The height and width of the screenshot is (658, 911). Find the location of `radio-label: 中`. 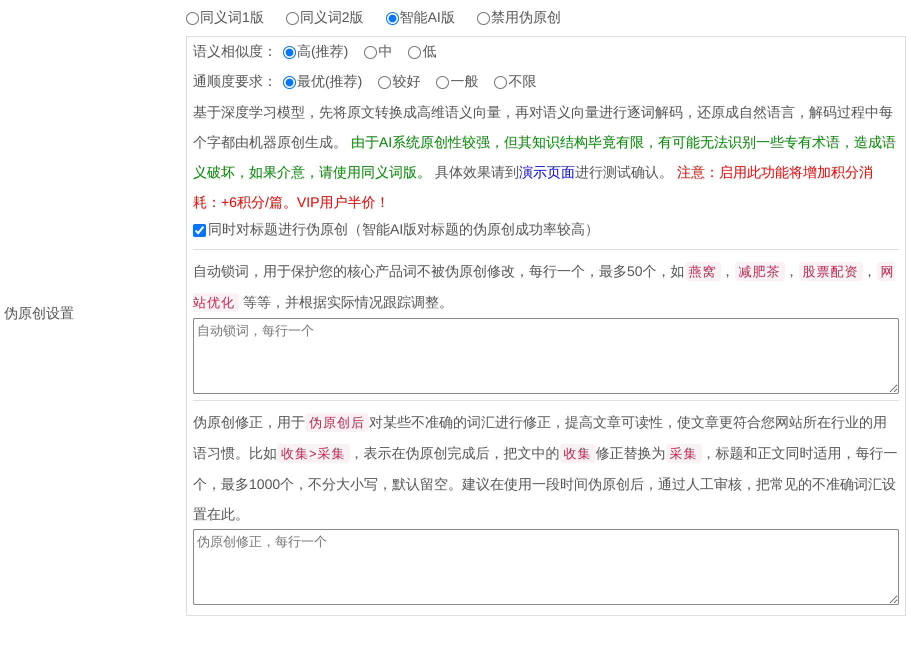

radio-label: 中 is located at coordinates (385, 52).